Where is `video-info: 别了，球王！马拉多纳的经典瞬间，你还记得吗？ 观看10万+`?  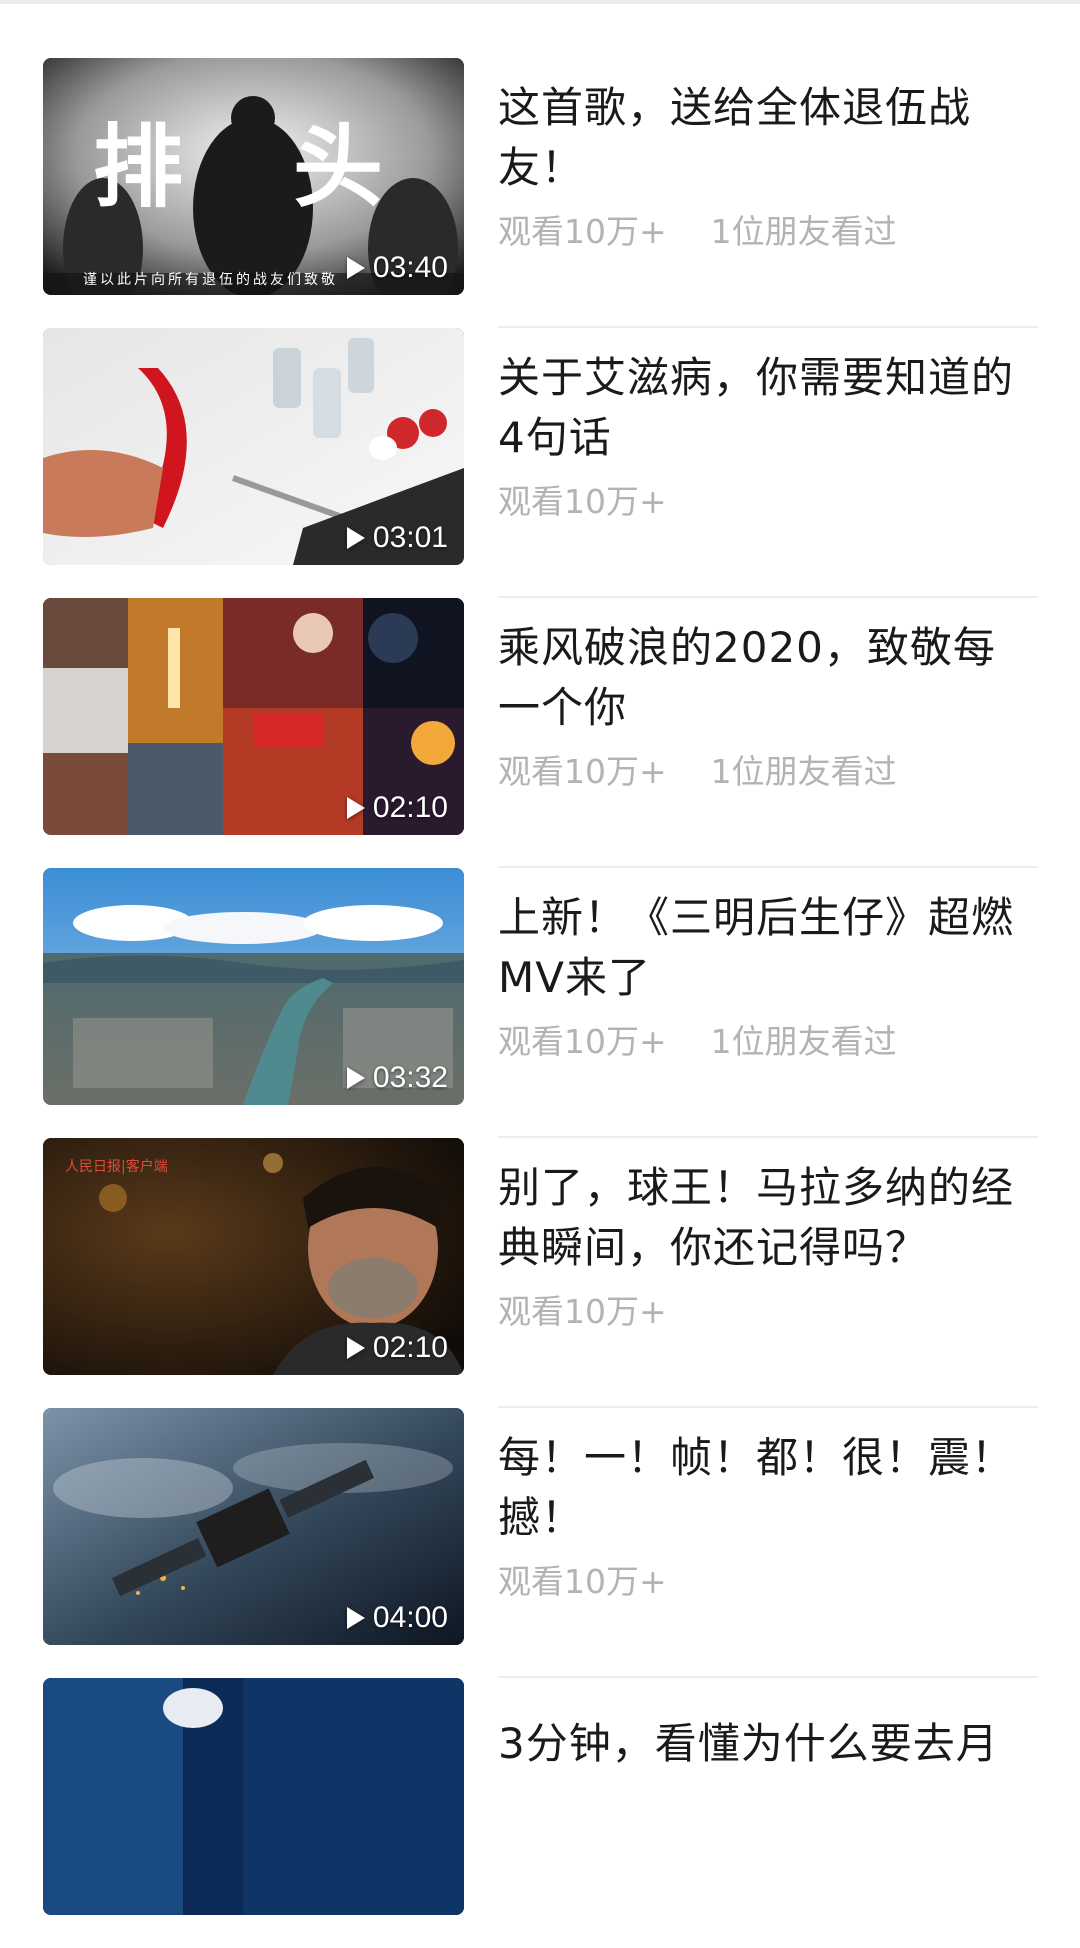
video-info: 别了，球王！马拉多纳的经典瞬间，你还记得吗？ 观看10万+ is located at coordinates (768, 1246).